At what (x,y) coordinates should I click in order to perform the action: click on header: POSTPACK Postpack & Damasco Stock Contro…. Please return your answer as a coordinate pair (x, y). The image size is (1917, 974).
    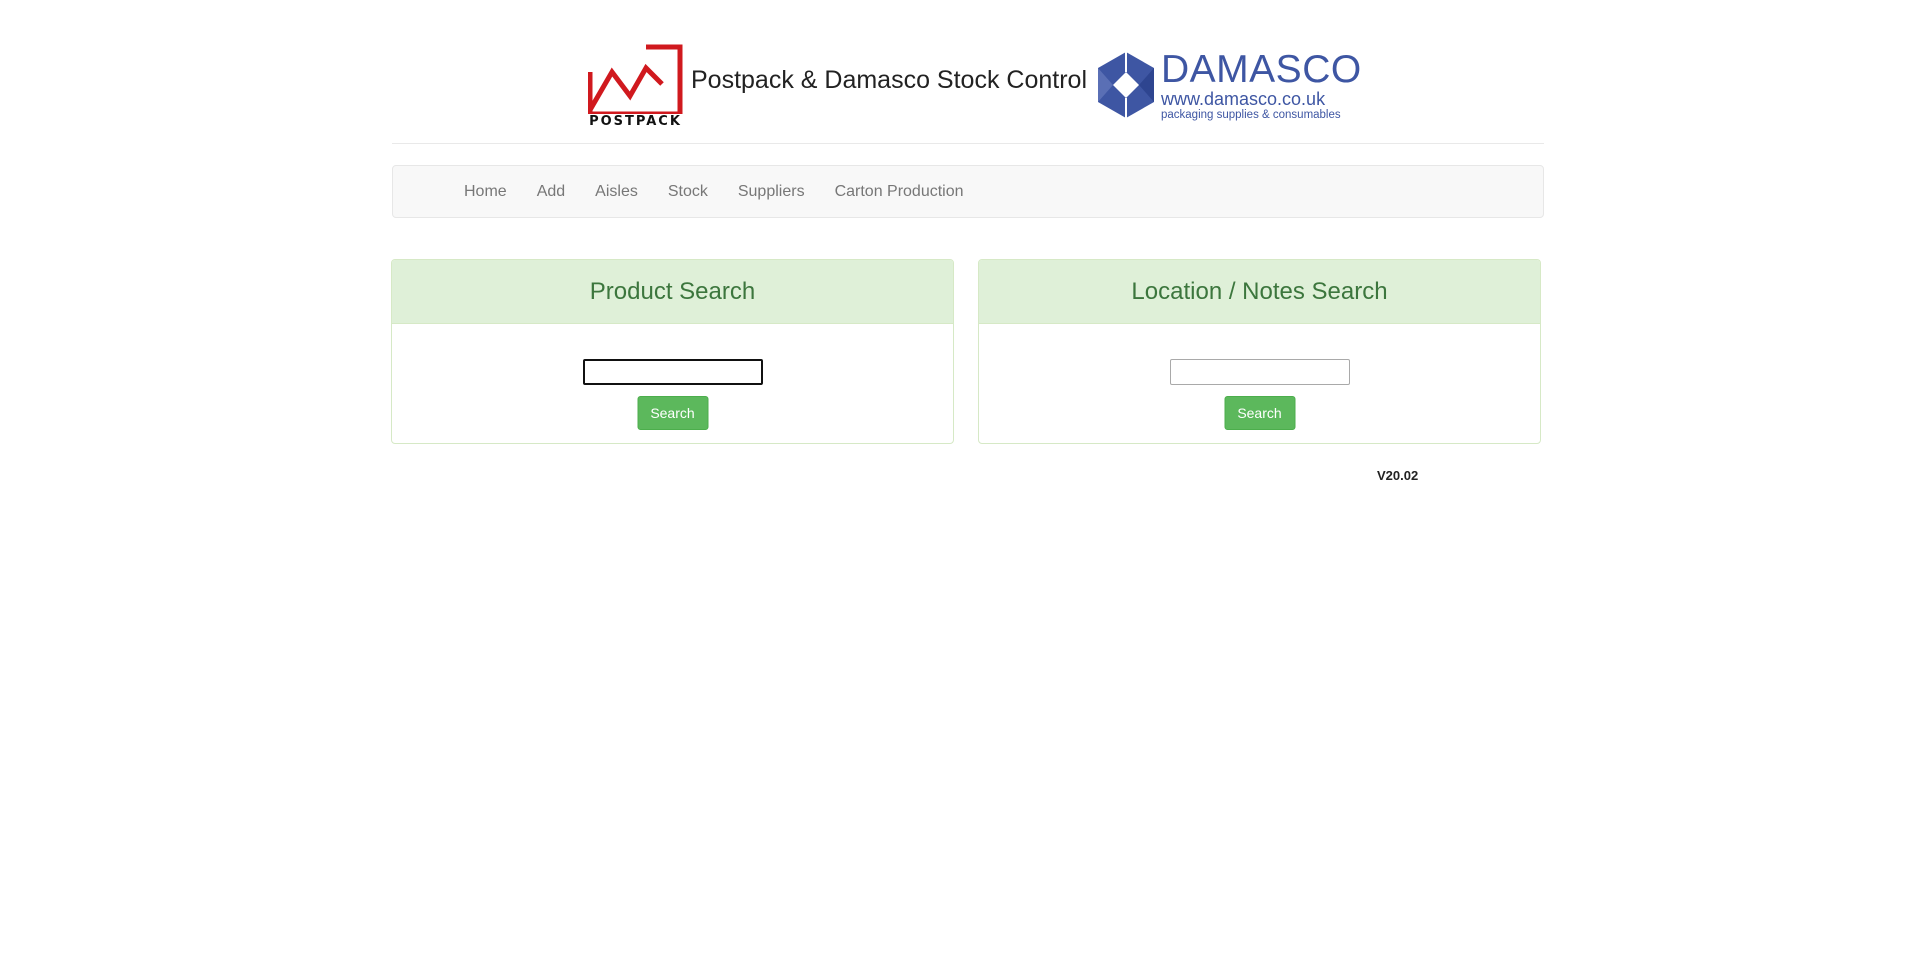
    Looking at the image, I should click on (968, 72).